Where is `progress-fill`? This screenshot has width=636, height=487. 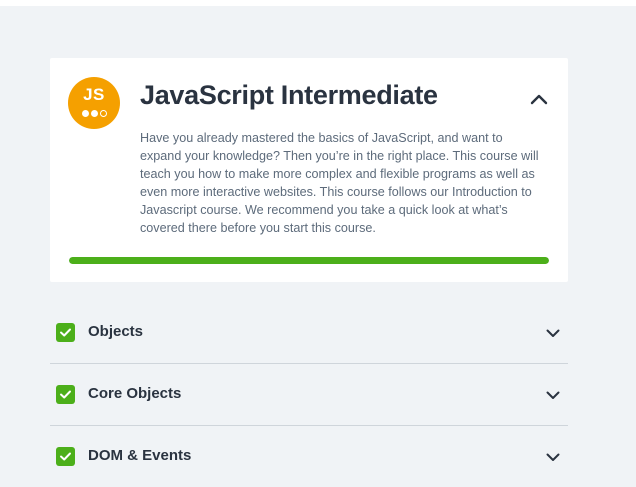 progress-fill is located at coordinates (309, 260).